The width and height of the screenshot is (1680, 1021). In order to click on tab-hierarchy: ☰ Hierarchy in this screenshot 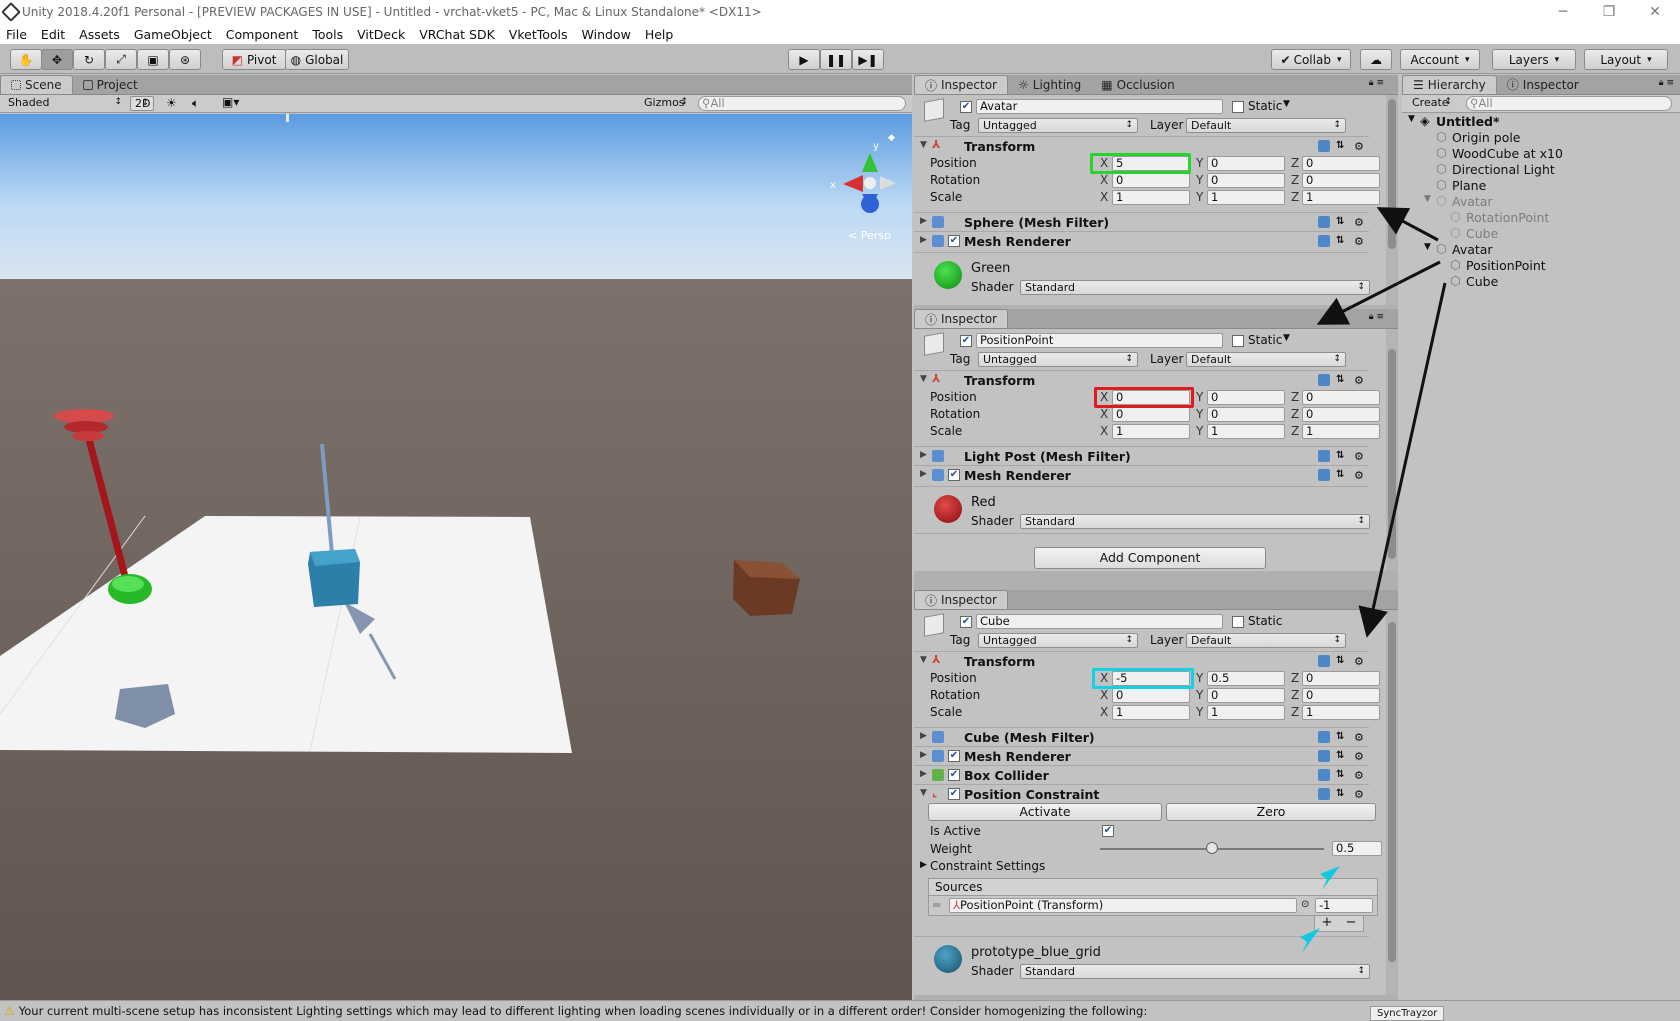, I will do `click(1449, 84)`.